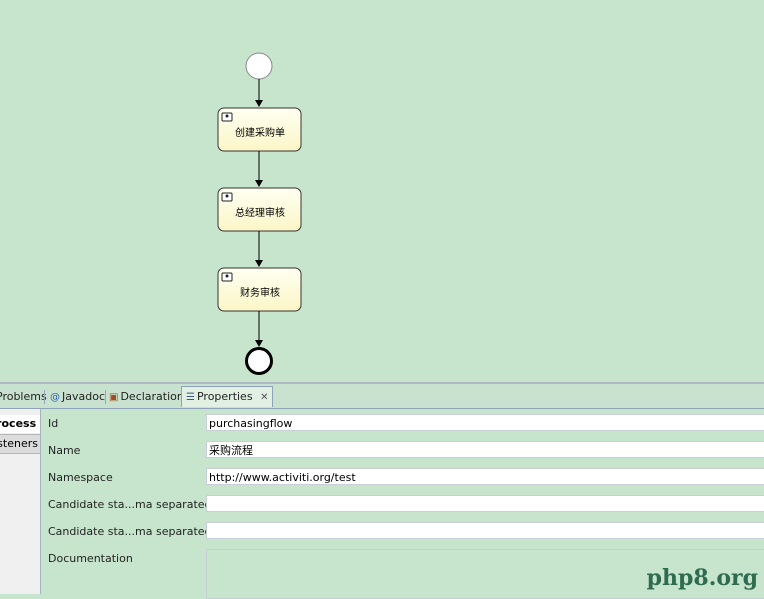 The image size is (764, 599). What do you see at coordinates (485, 503) in the screenshot?
I see `candidate-users-field` at bounding box center [485, 503].